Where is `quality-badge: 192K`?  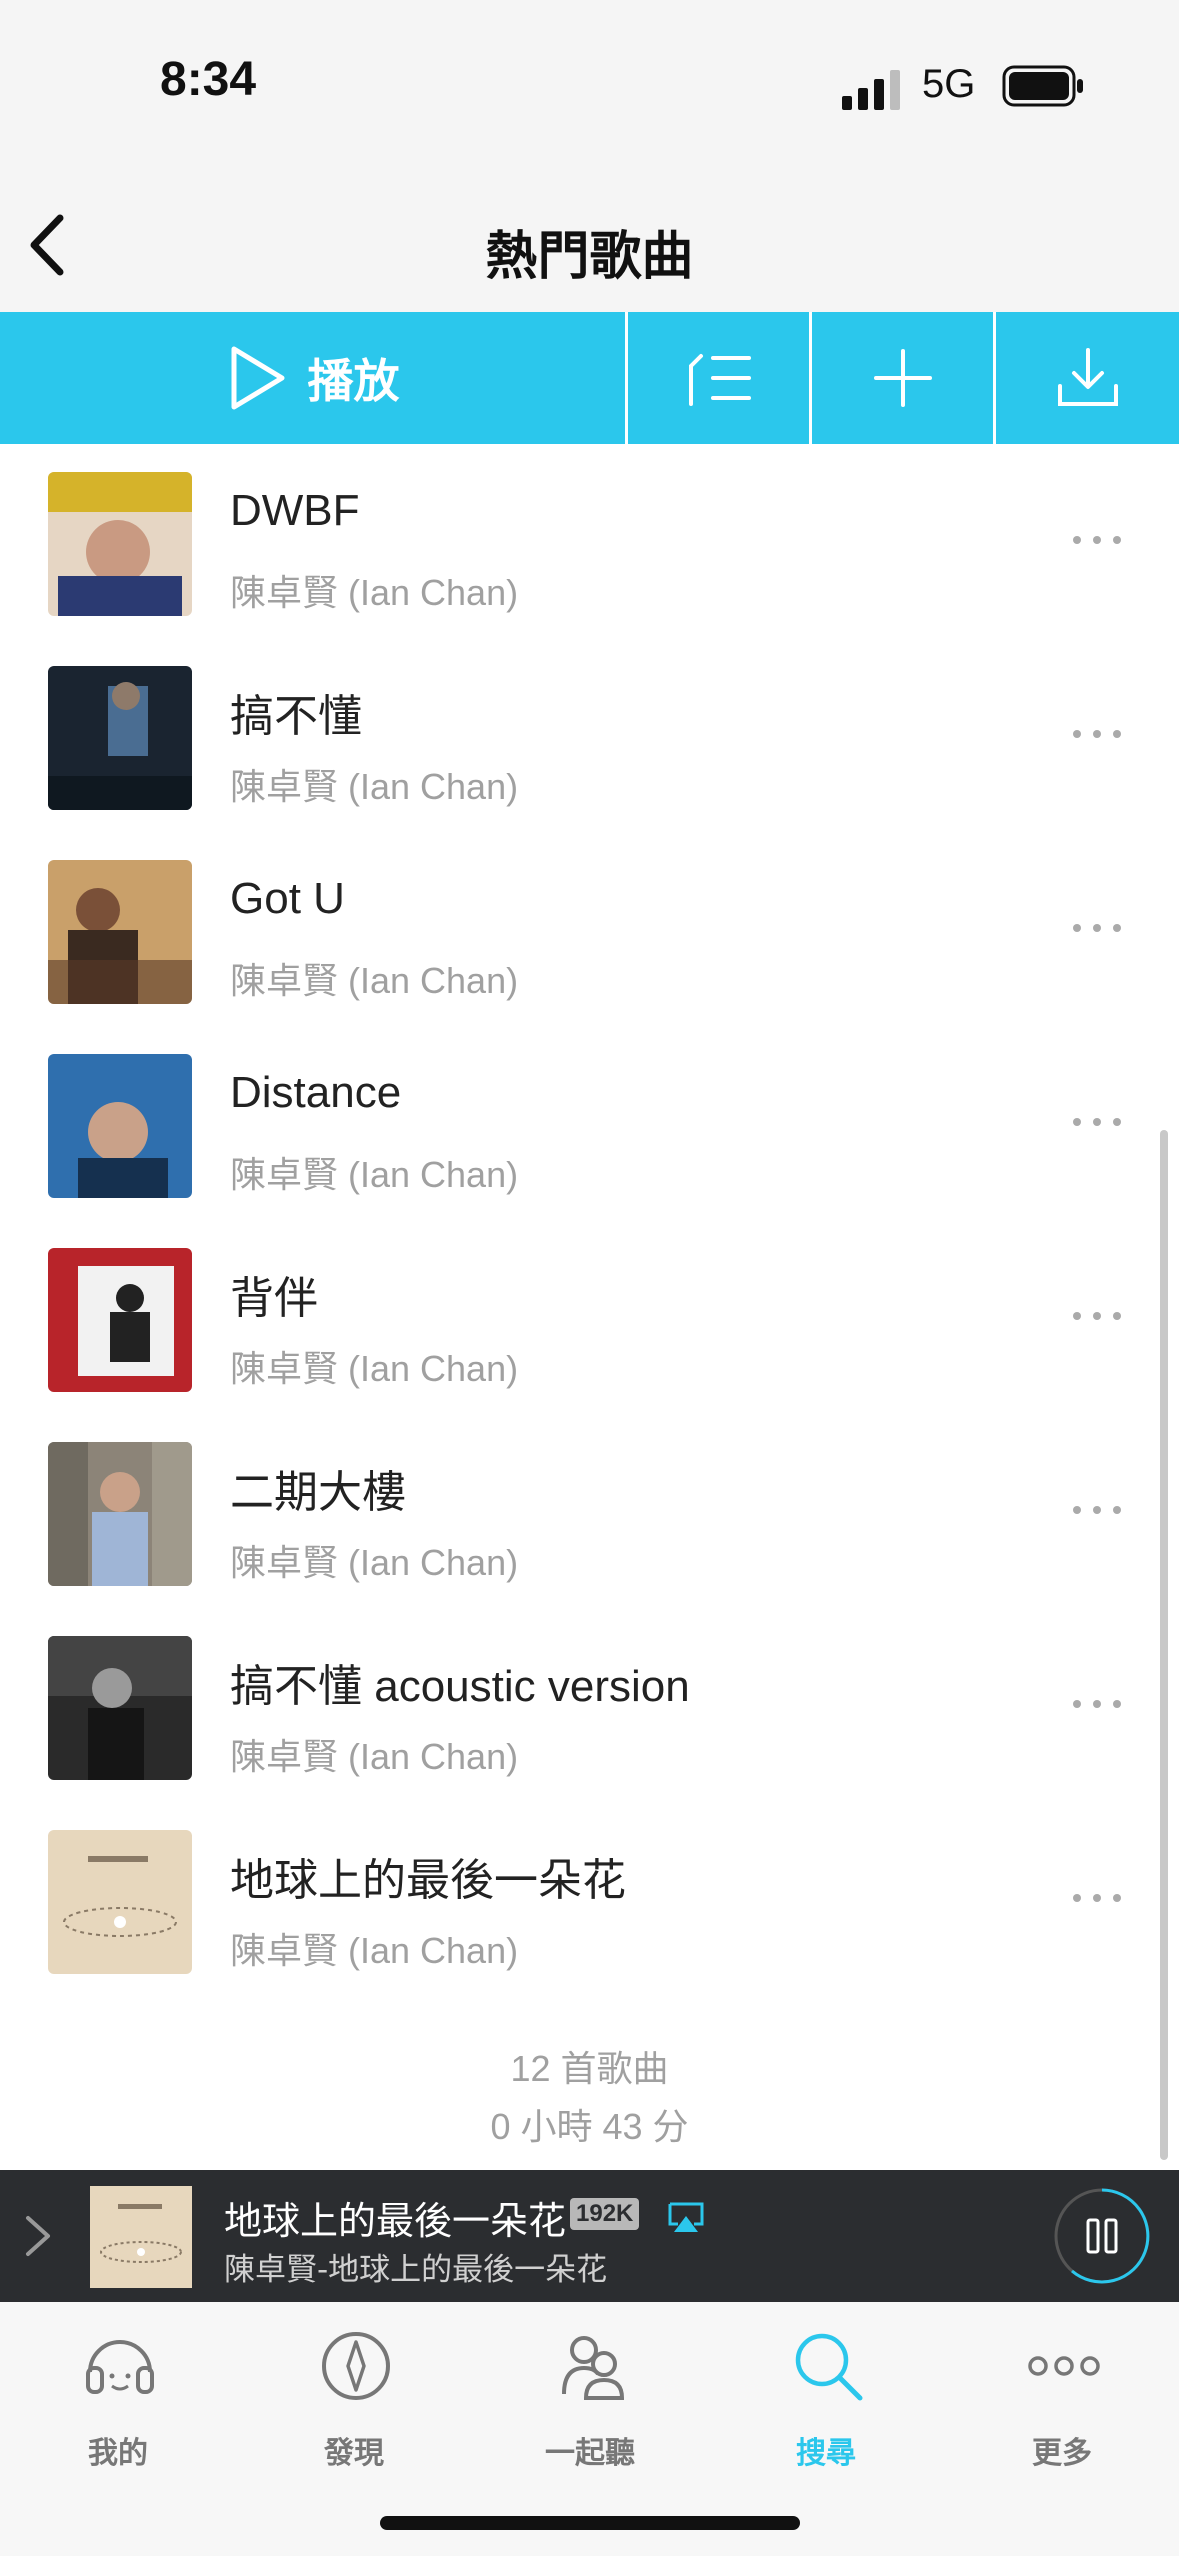 quality-badge: 192K is located at coordinates (605, 2214).